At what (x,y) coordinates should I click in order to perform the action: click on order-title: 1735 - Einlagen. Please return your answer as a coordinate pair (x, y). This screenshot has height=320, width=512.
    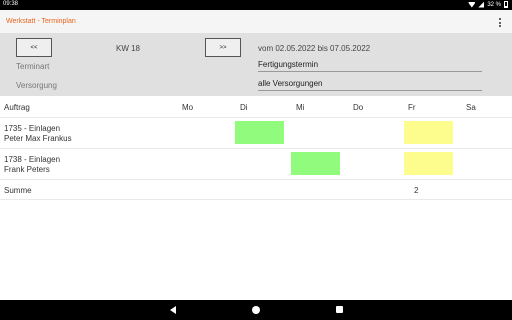
    Looking at the image, I should click on (32, 128).